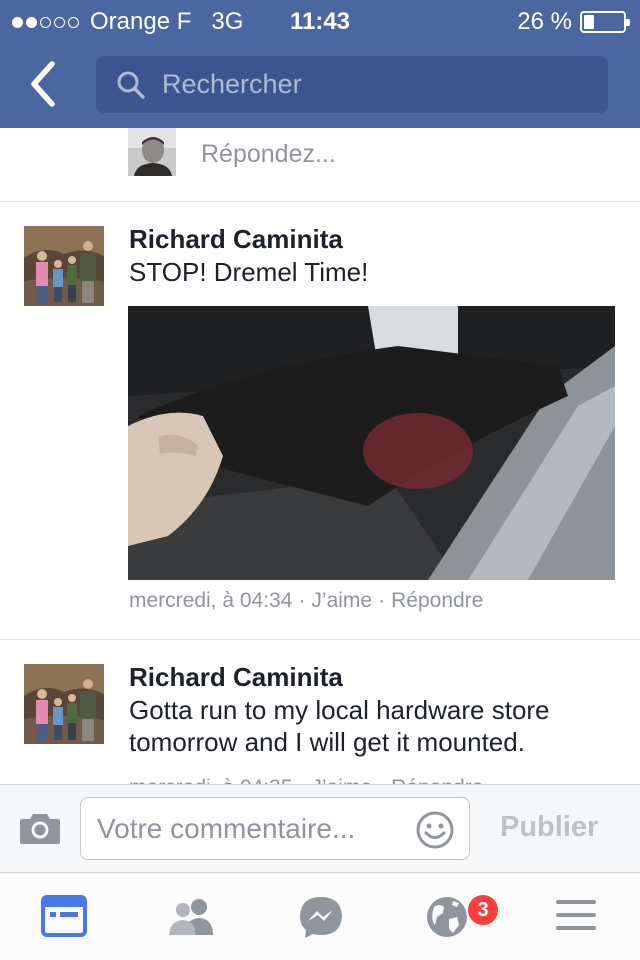 The image size is (640, 960). Describe the element at coordinates (549, 827) in the screenshot. I see `publish-button: Publier` at that location.